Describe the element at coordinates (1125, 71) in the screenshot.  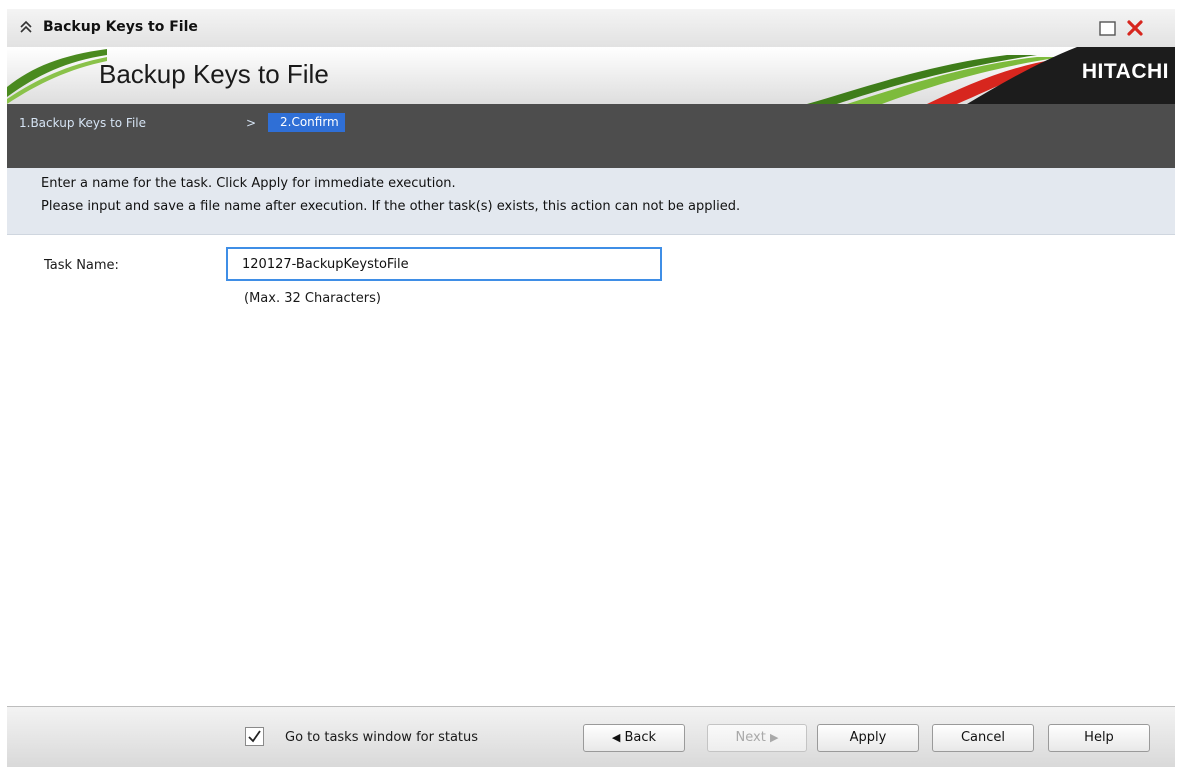
I see `hitachi-logo: HITACHI` at that location.